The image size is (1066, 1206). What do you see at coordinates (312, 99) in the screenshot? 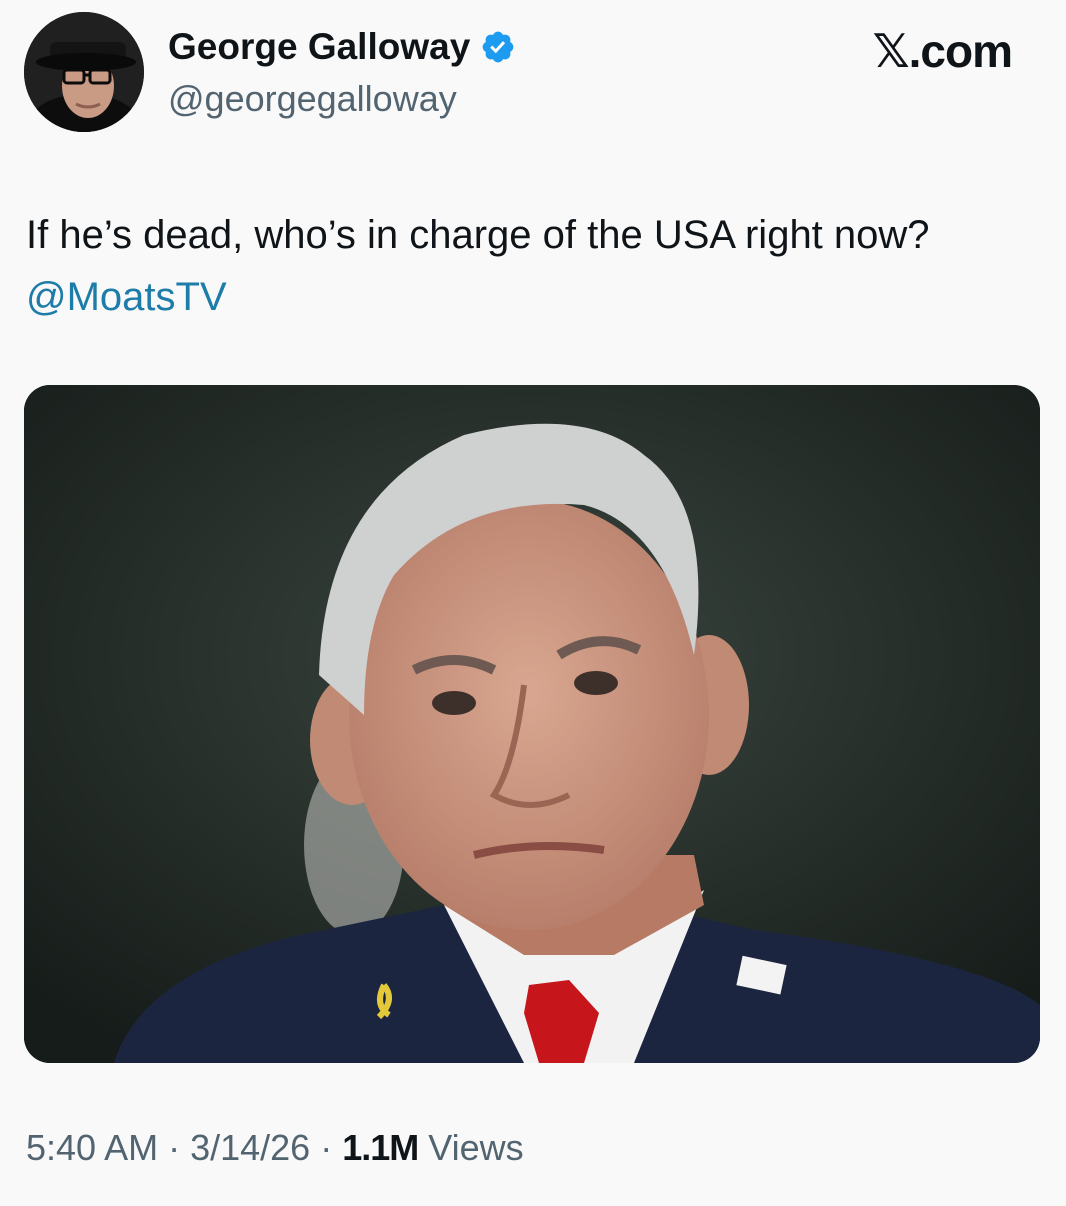
I see `author-handle: @georgegalloway` at bounding box center [312, 99].